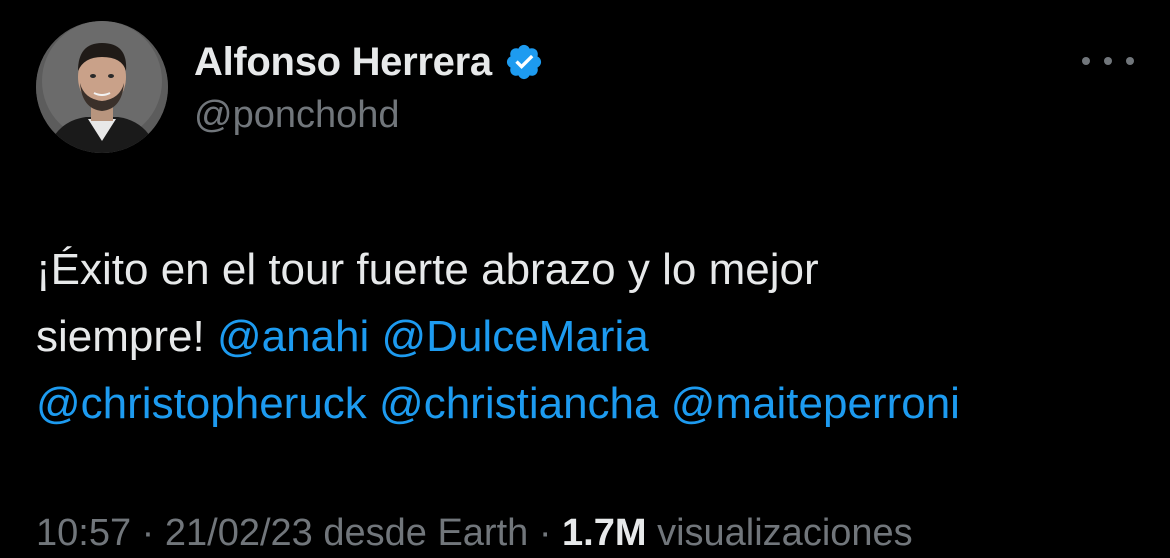 Image resolution: width=1170 pixels, height=558 pixels. What do you see at coordinates (437, 533) in the screenshot?
I see `tweet-source: desde Earth ·` at bounding box center [437, 533].